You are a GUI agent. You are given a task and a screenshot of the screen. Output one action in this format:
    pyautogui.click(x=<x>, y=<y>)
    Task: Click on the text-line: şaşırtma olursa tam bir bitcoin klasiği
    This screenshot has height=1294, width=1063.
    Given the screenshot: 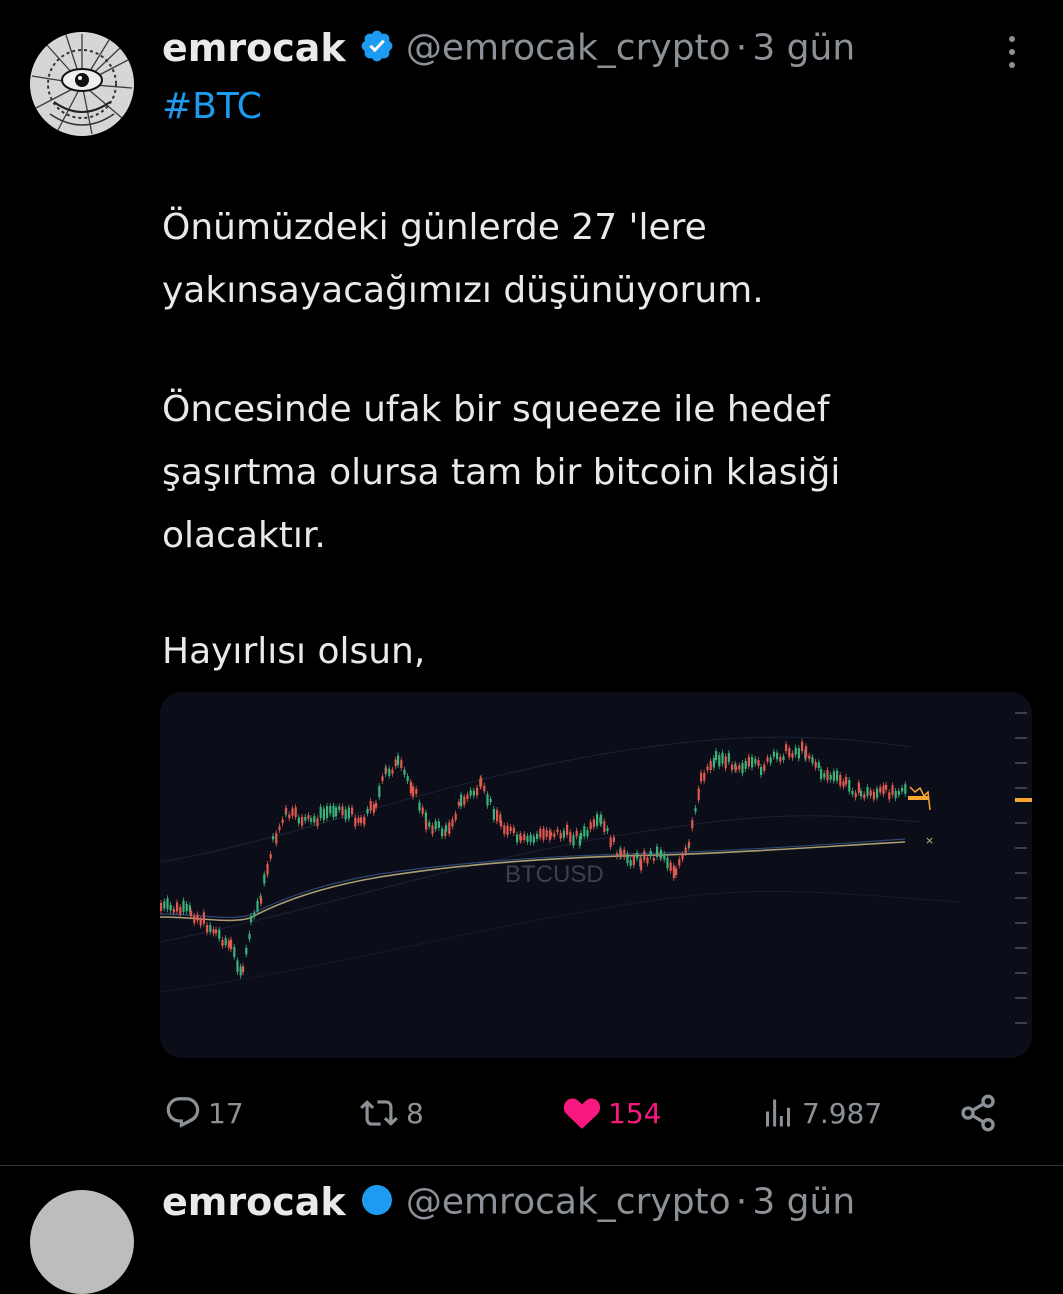 What is the action you would take?
    pyautogui.click(x=501, y=472)
    